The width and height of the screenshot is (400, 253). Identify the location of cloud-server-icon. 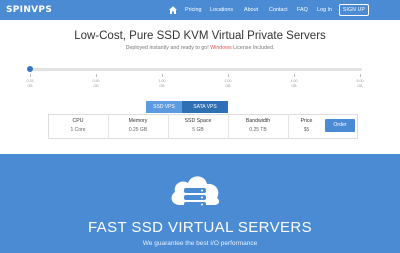
(195, 191).